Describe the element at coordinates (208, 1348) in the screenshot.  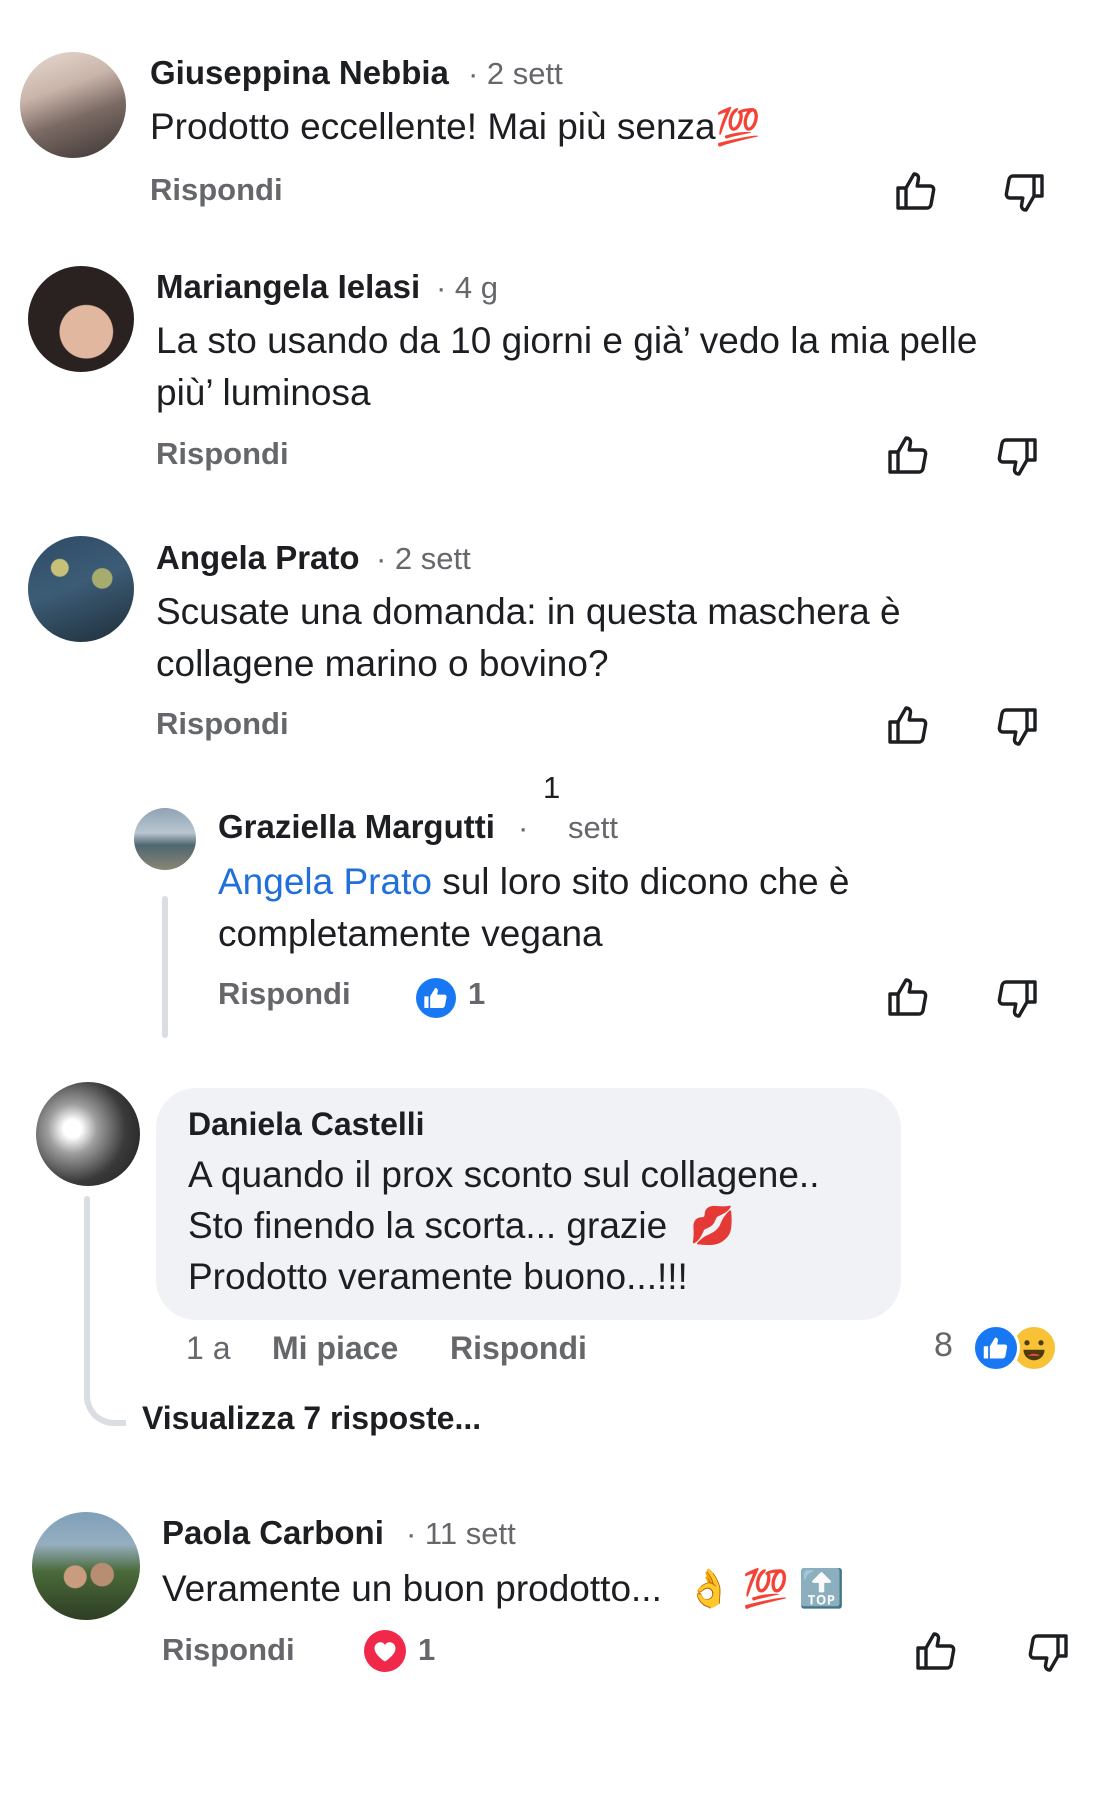
I see `comment-time: 1 a` at that location.